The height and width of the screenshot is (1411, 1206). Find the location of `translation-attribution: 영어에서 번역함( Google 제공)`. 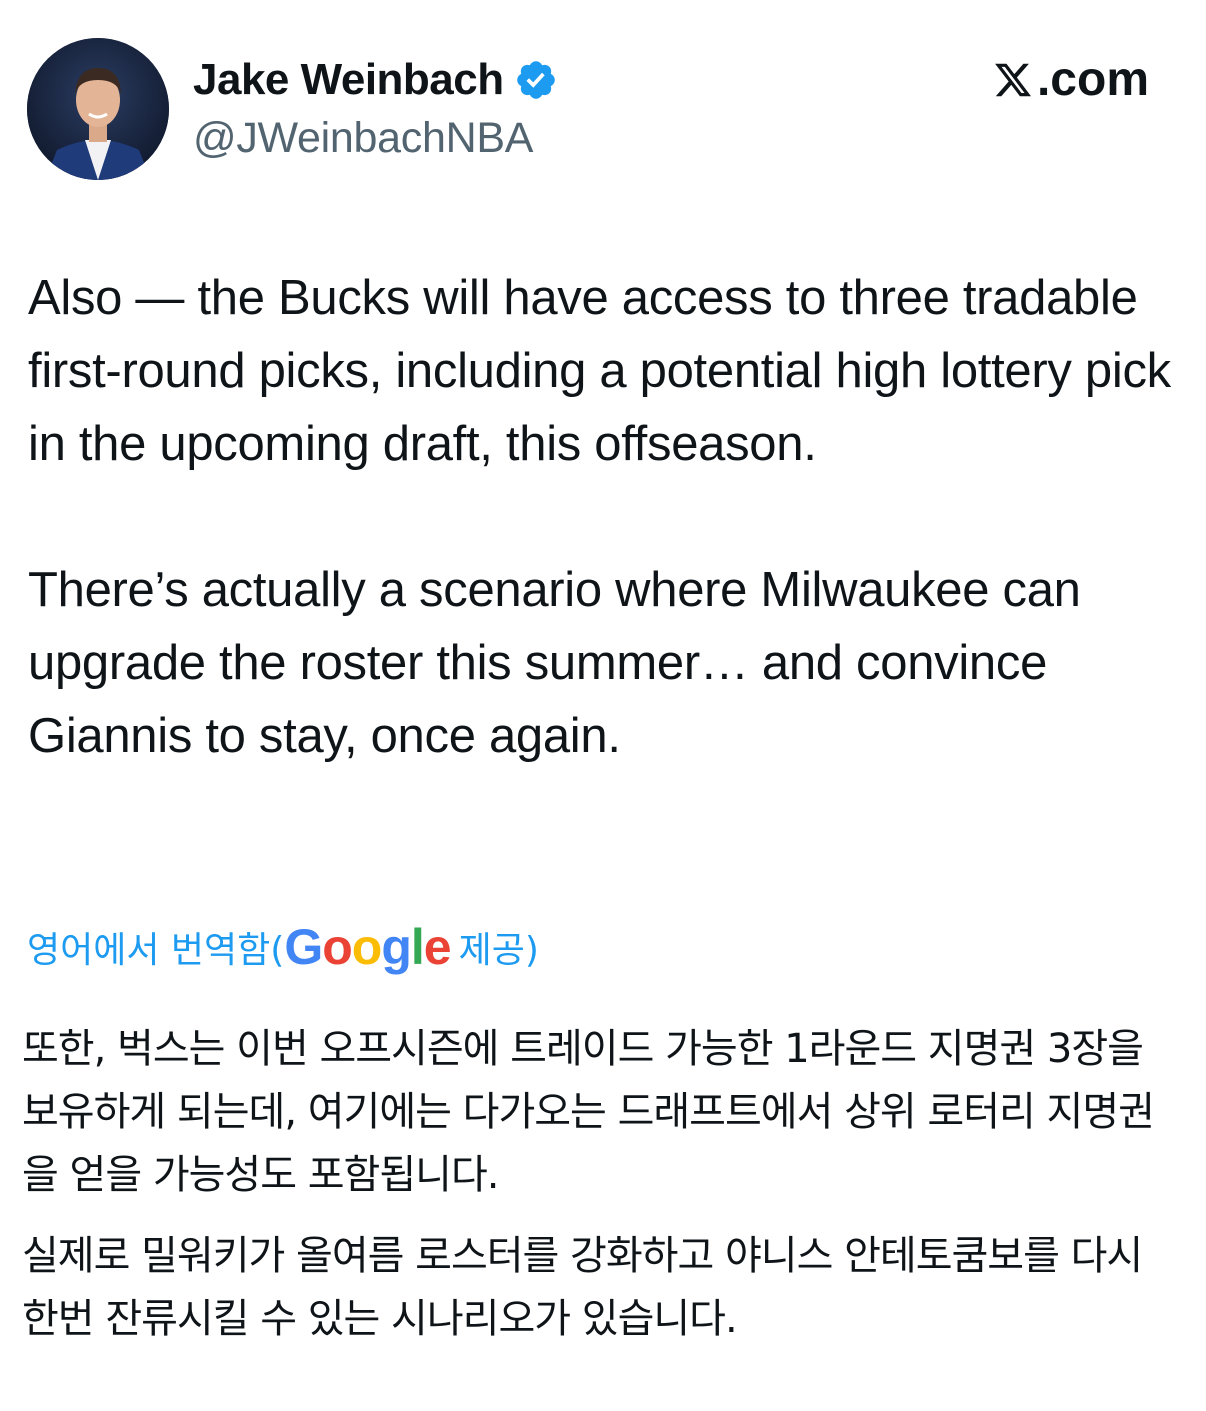

translation-attribution: 영어에서 번역함( Google 제공) is located at coordinates (283, 947).